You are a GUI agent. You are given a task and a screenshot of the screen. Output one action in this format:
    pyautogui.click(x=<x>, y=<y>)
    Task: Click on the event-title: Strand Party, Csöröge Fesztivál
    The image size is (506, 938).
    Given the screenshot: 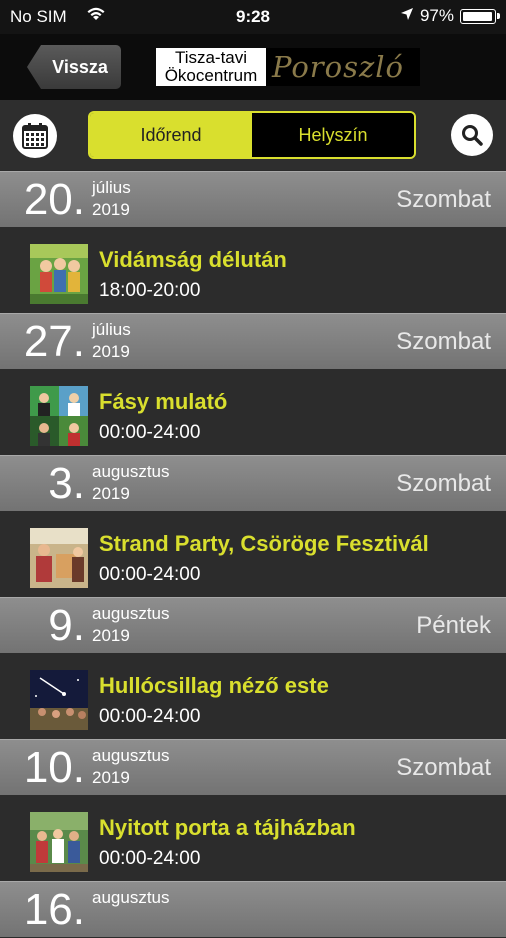 What is the action you would take?
    pyautogui.click(x=264, y=543)
    